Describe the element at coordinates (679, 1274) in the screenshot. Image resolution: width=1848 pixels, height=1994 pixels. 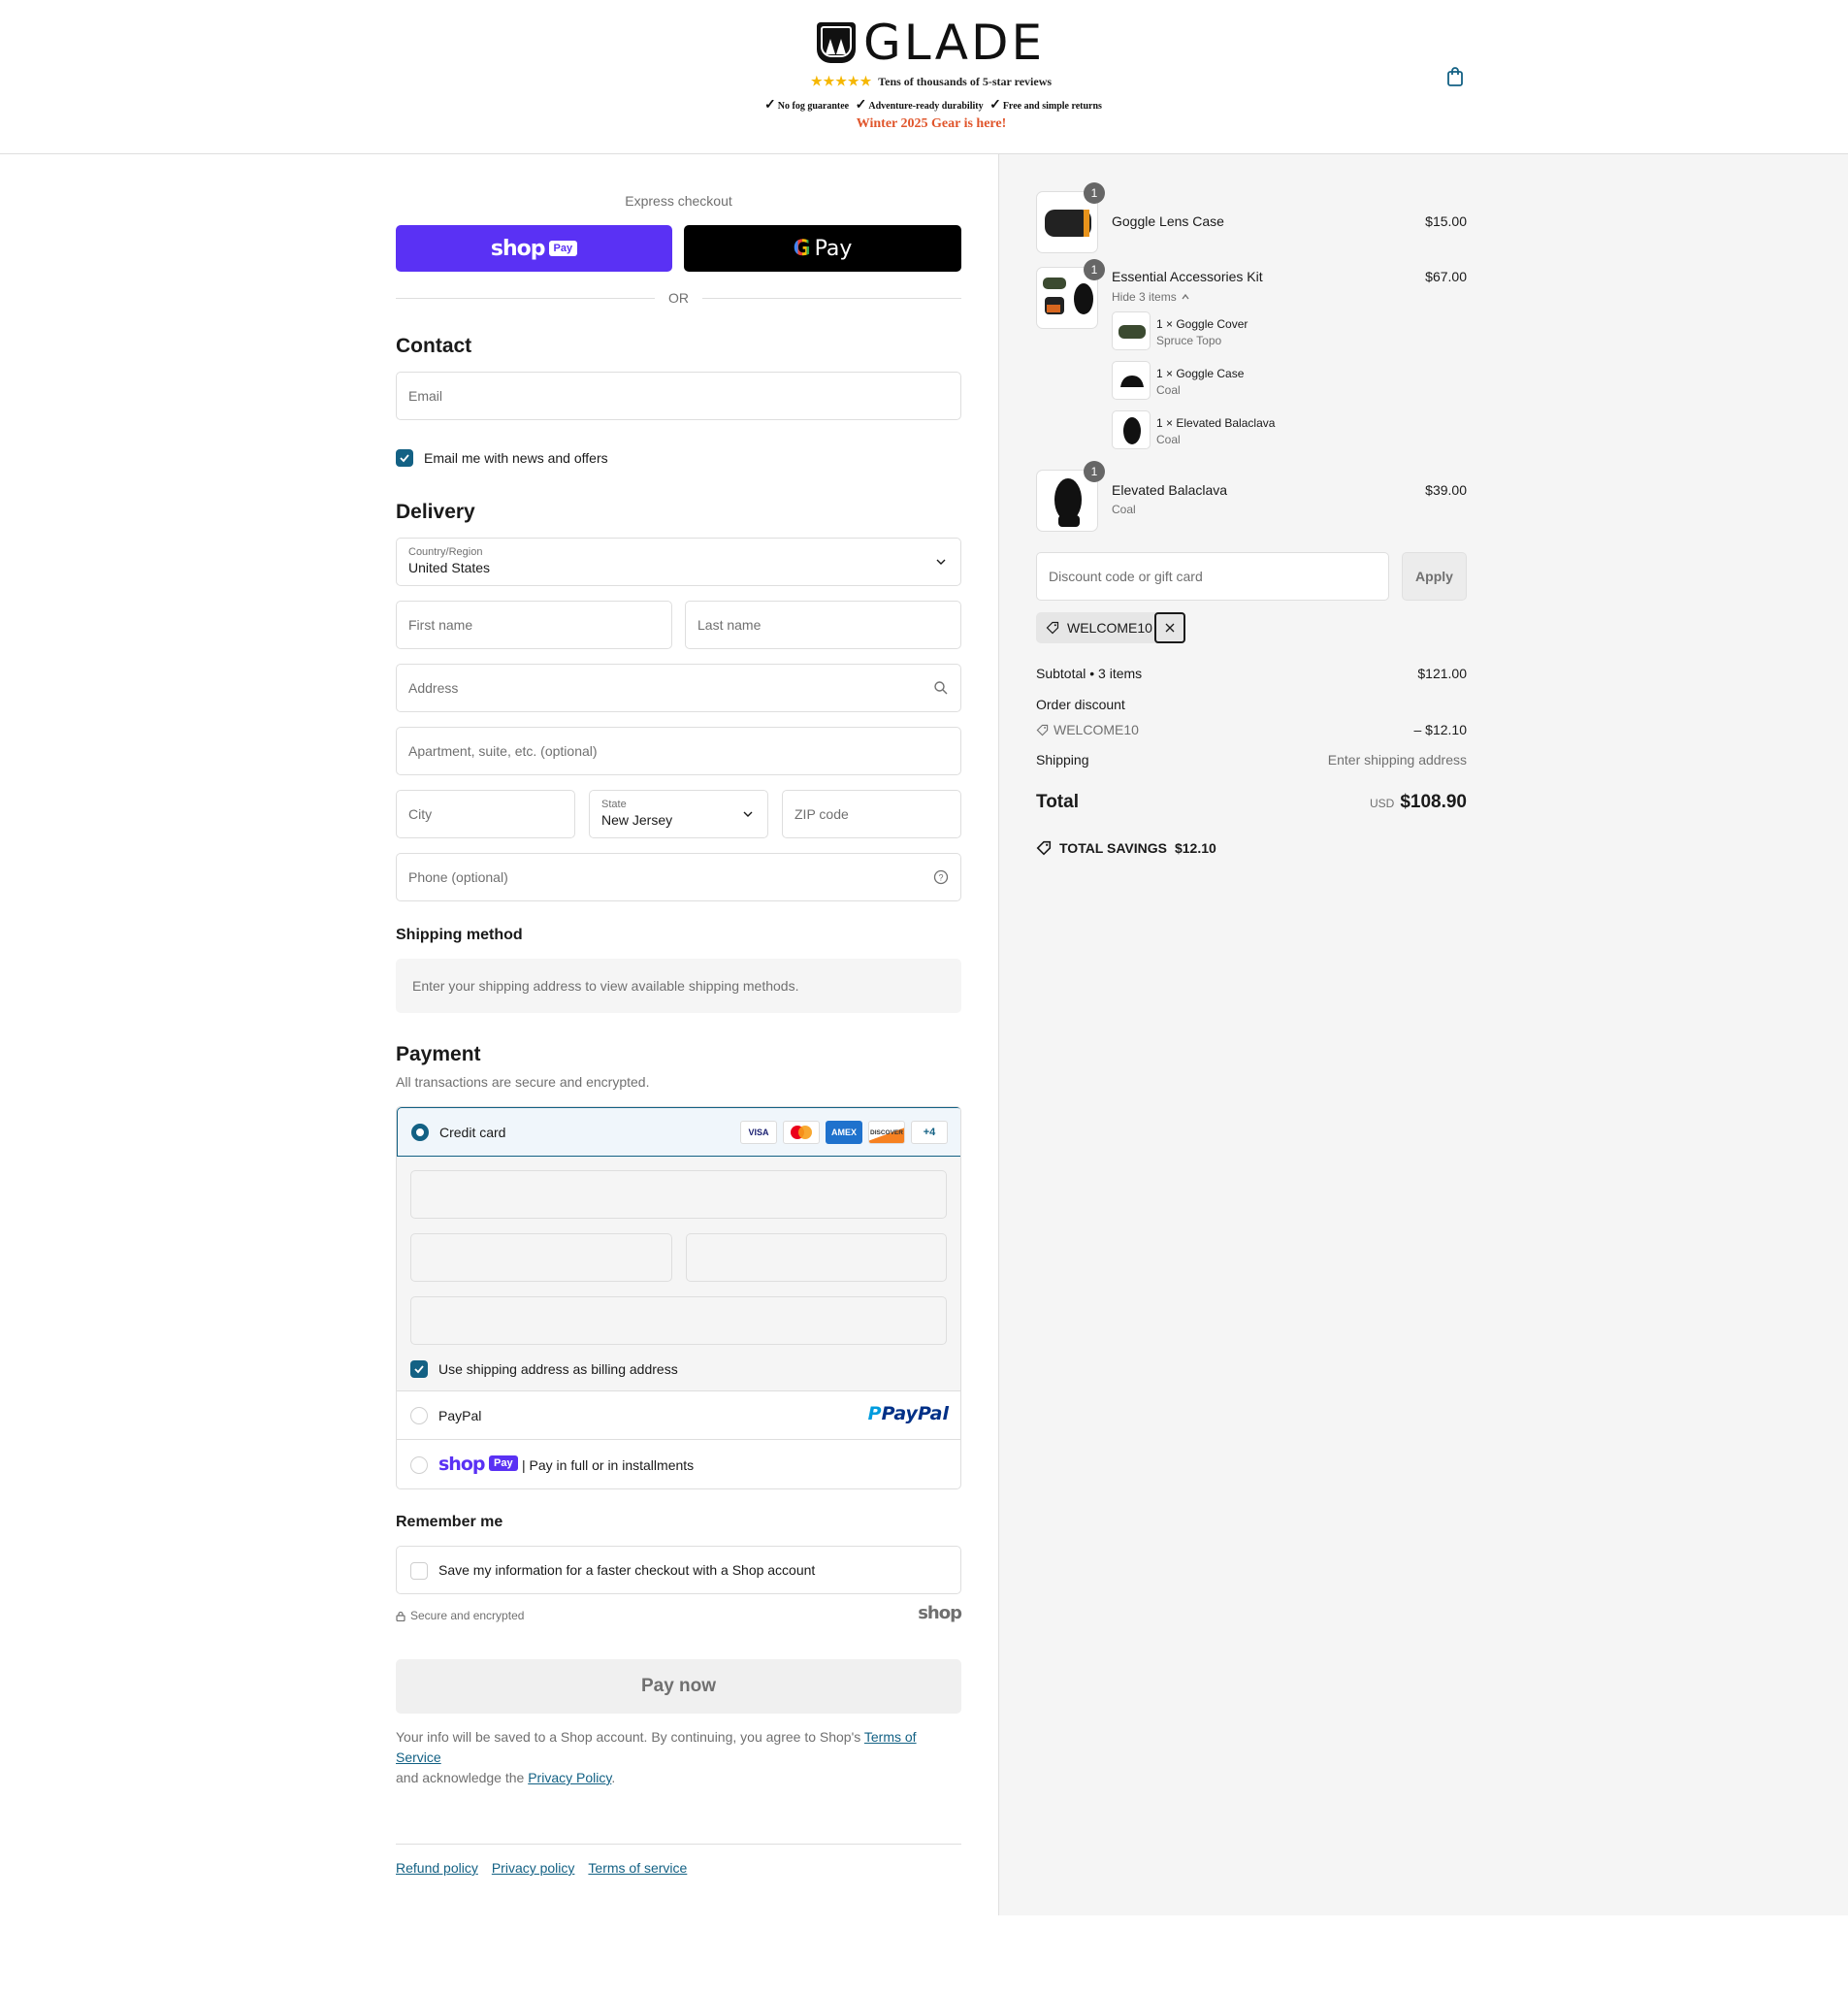
I see `credit-card-form: Use shipping address as billing address` at that location.